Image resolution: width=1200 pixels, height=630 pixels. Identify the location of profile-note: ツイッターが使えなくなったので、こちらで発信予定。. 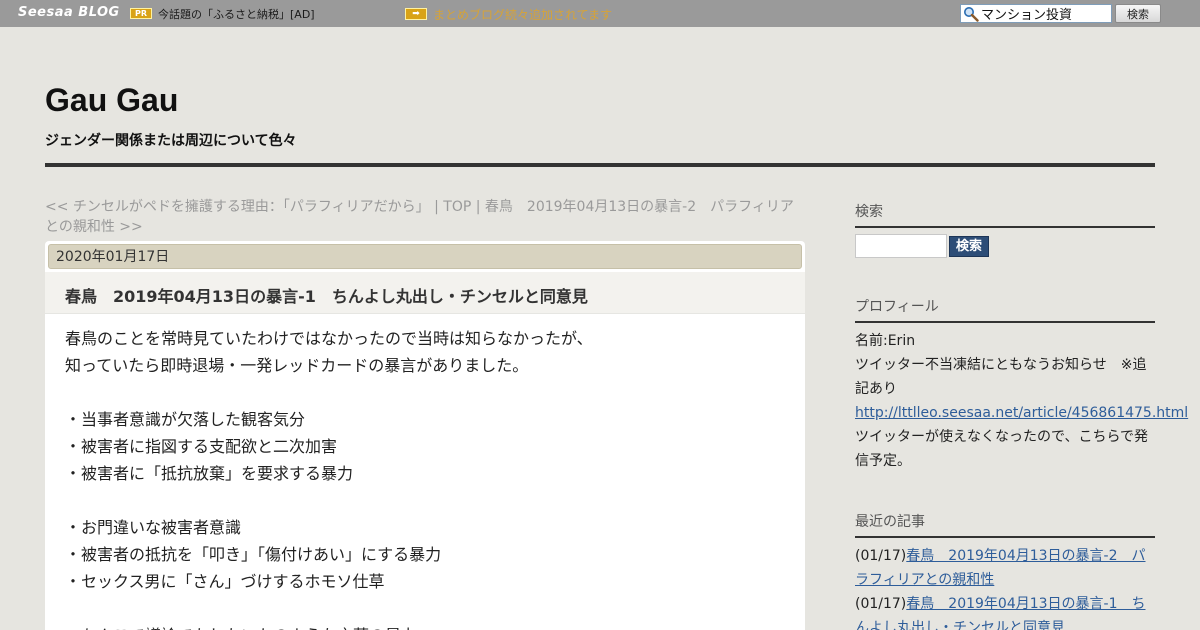
(1002, 449).